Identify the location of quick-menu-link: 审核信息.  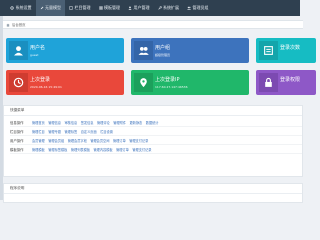
(71, 122).